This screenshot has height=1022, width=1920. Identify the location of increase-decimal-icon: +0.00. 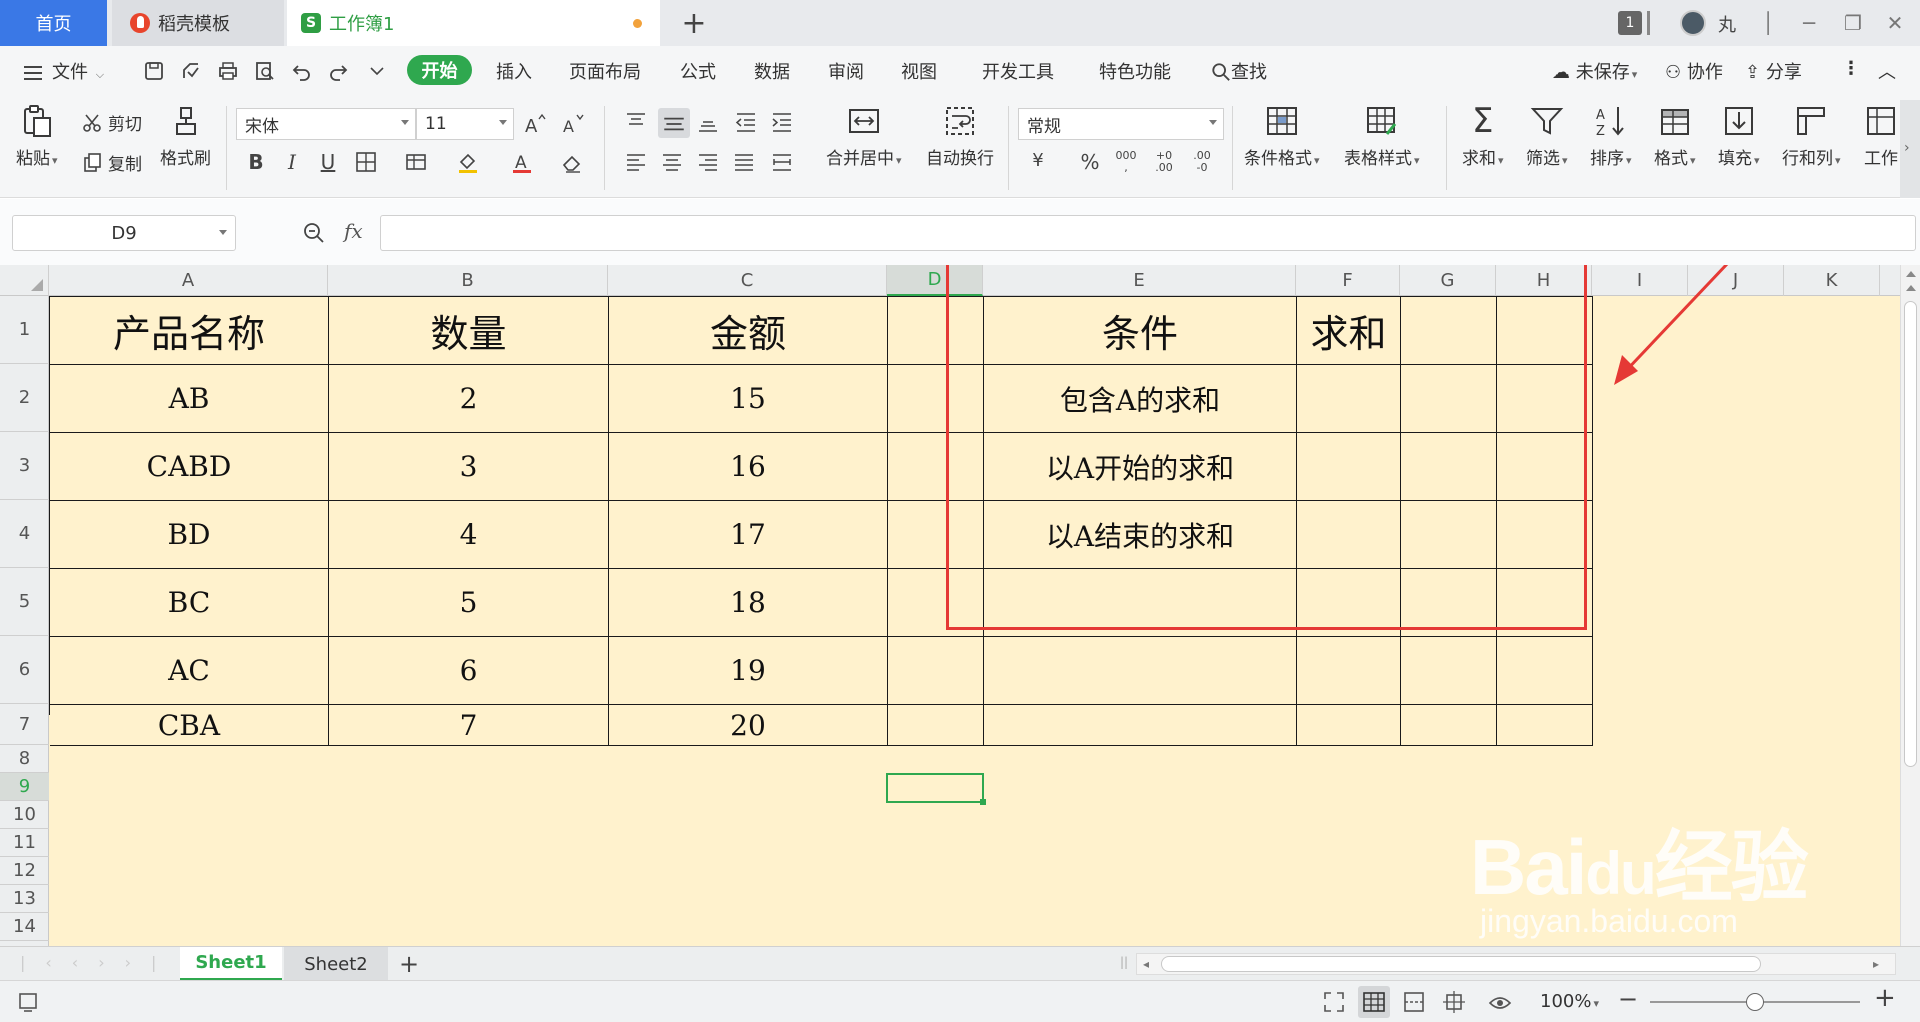
(1164, 162).